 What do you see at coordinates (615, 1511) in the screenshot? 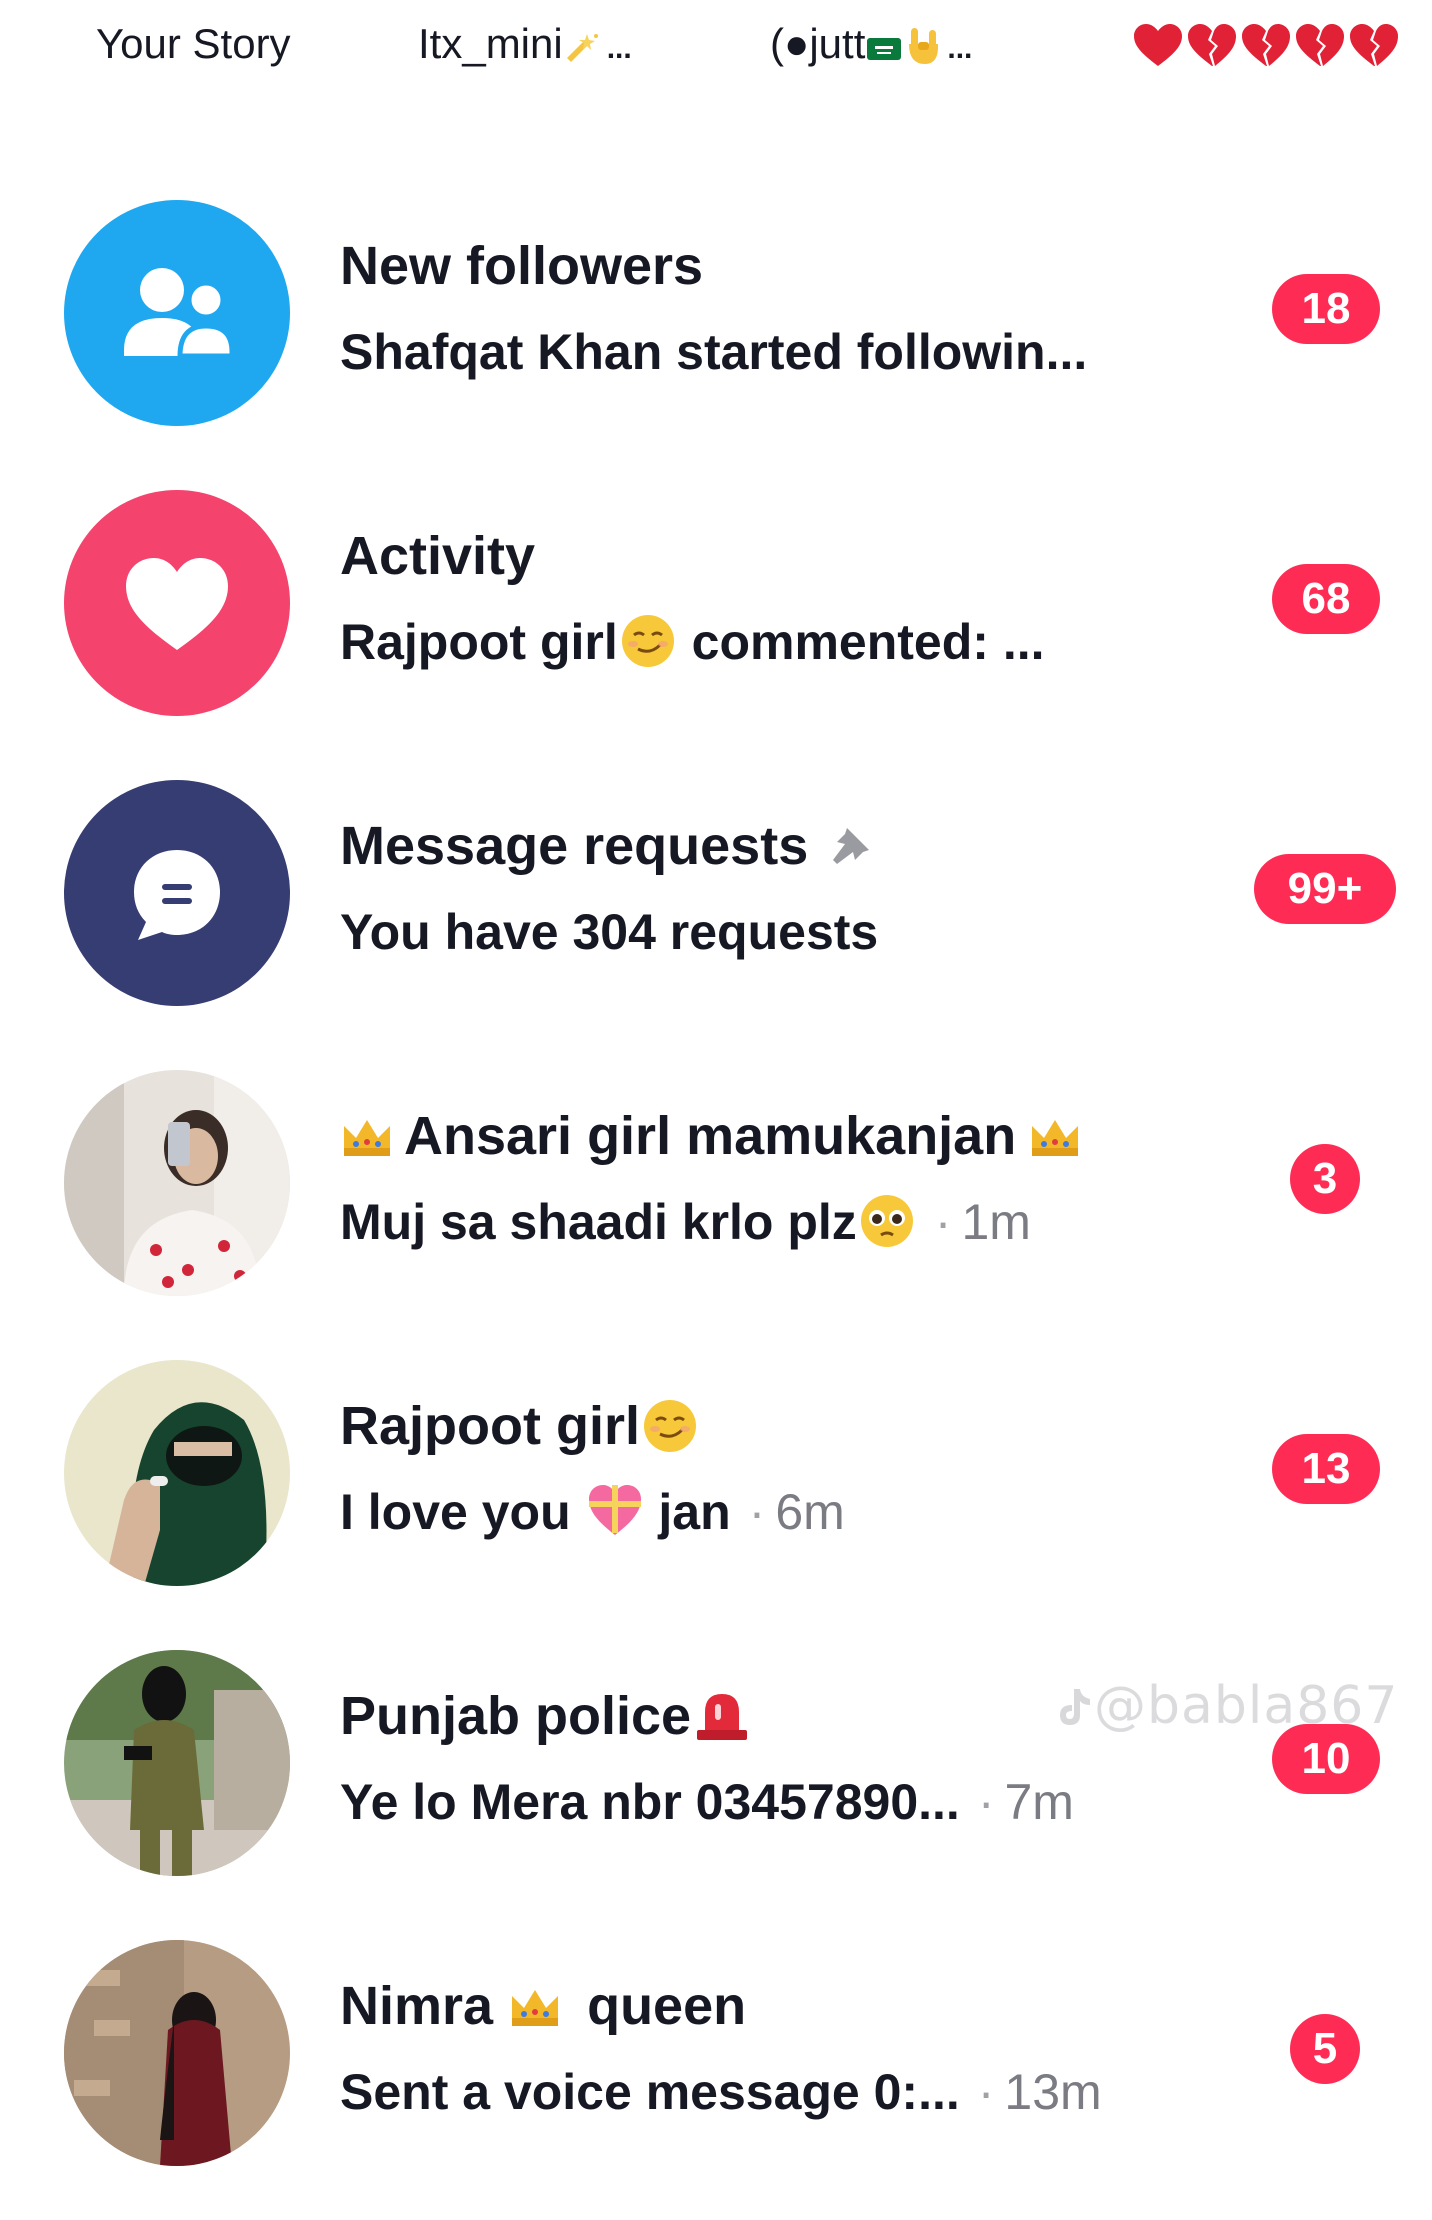
I see `heart-ribbon-icon` at bounding box center [615, 1511].